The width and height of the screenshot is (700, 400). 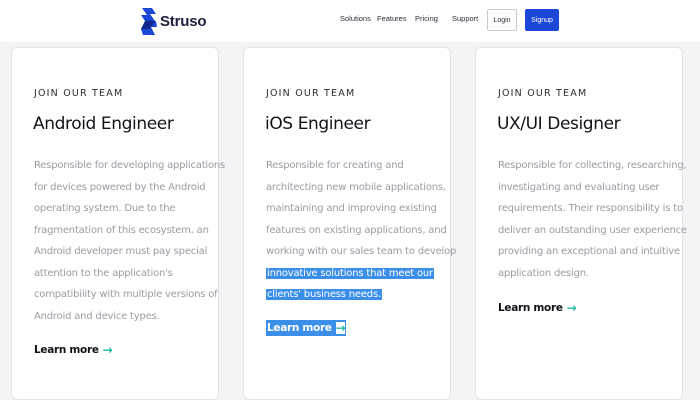 I want to click on nav-support: Support, so click(x=465, y=18).